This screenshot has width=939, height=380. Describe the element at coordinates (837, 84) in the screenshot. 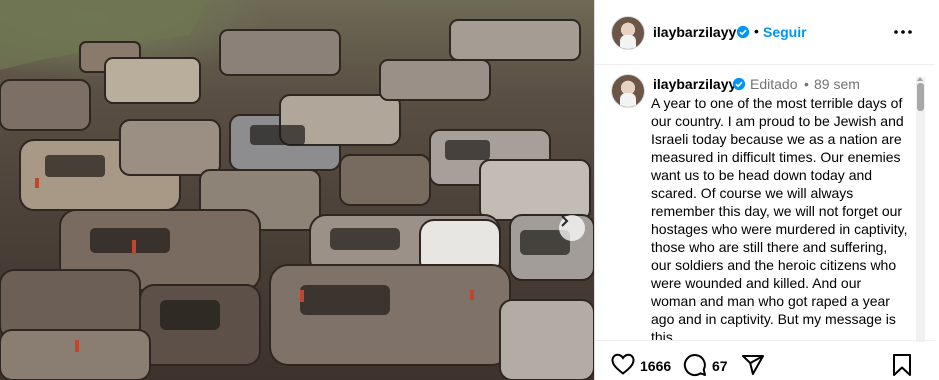

I see `post-time: 89 sem` at that location.